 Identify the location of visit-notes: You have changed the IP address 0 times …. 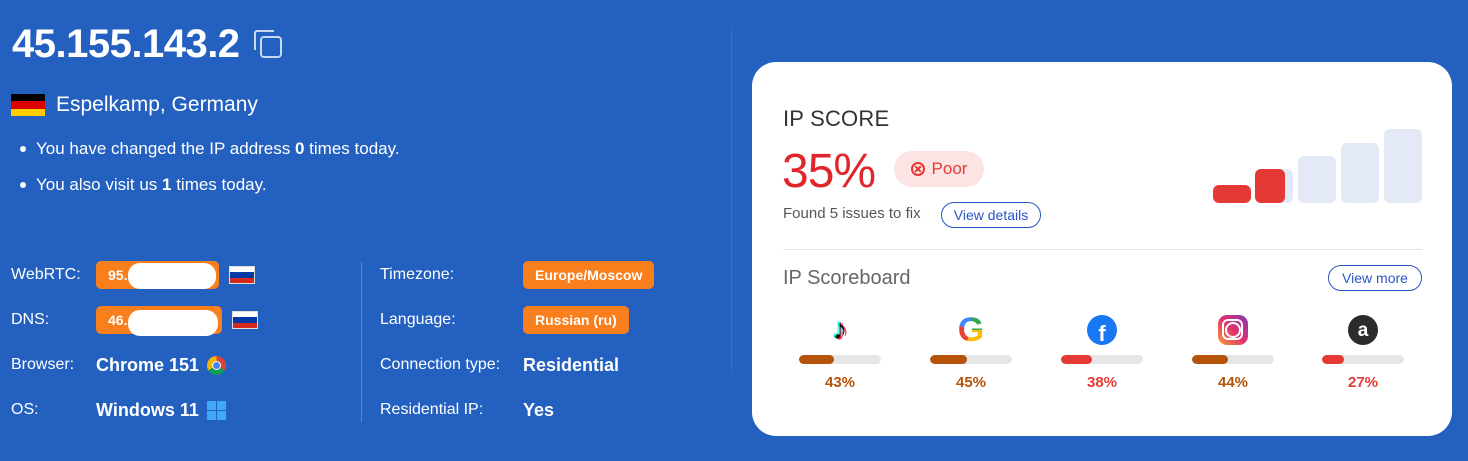
(210, 172).